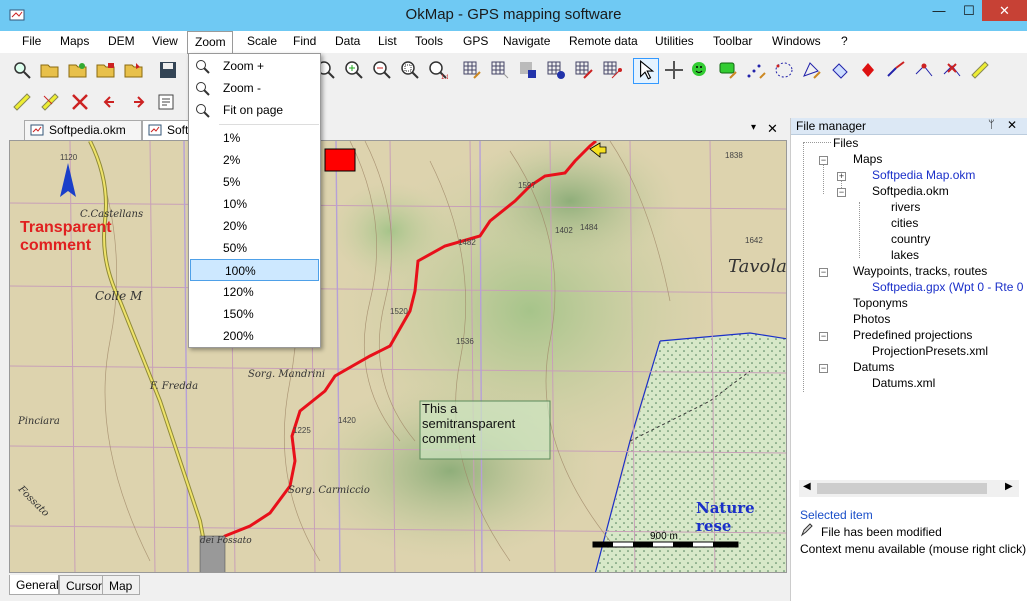 This screenshot has width=1027, height=601. Describe the element at coordinates (930, 351) in the screenshot. I see `tree-projection-presets: ProjectionPresets.xml` at that location.